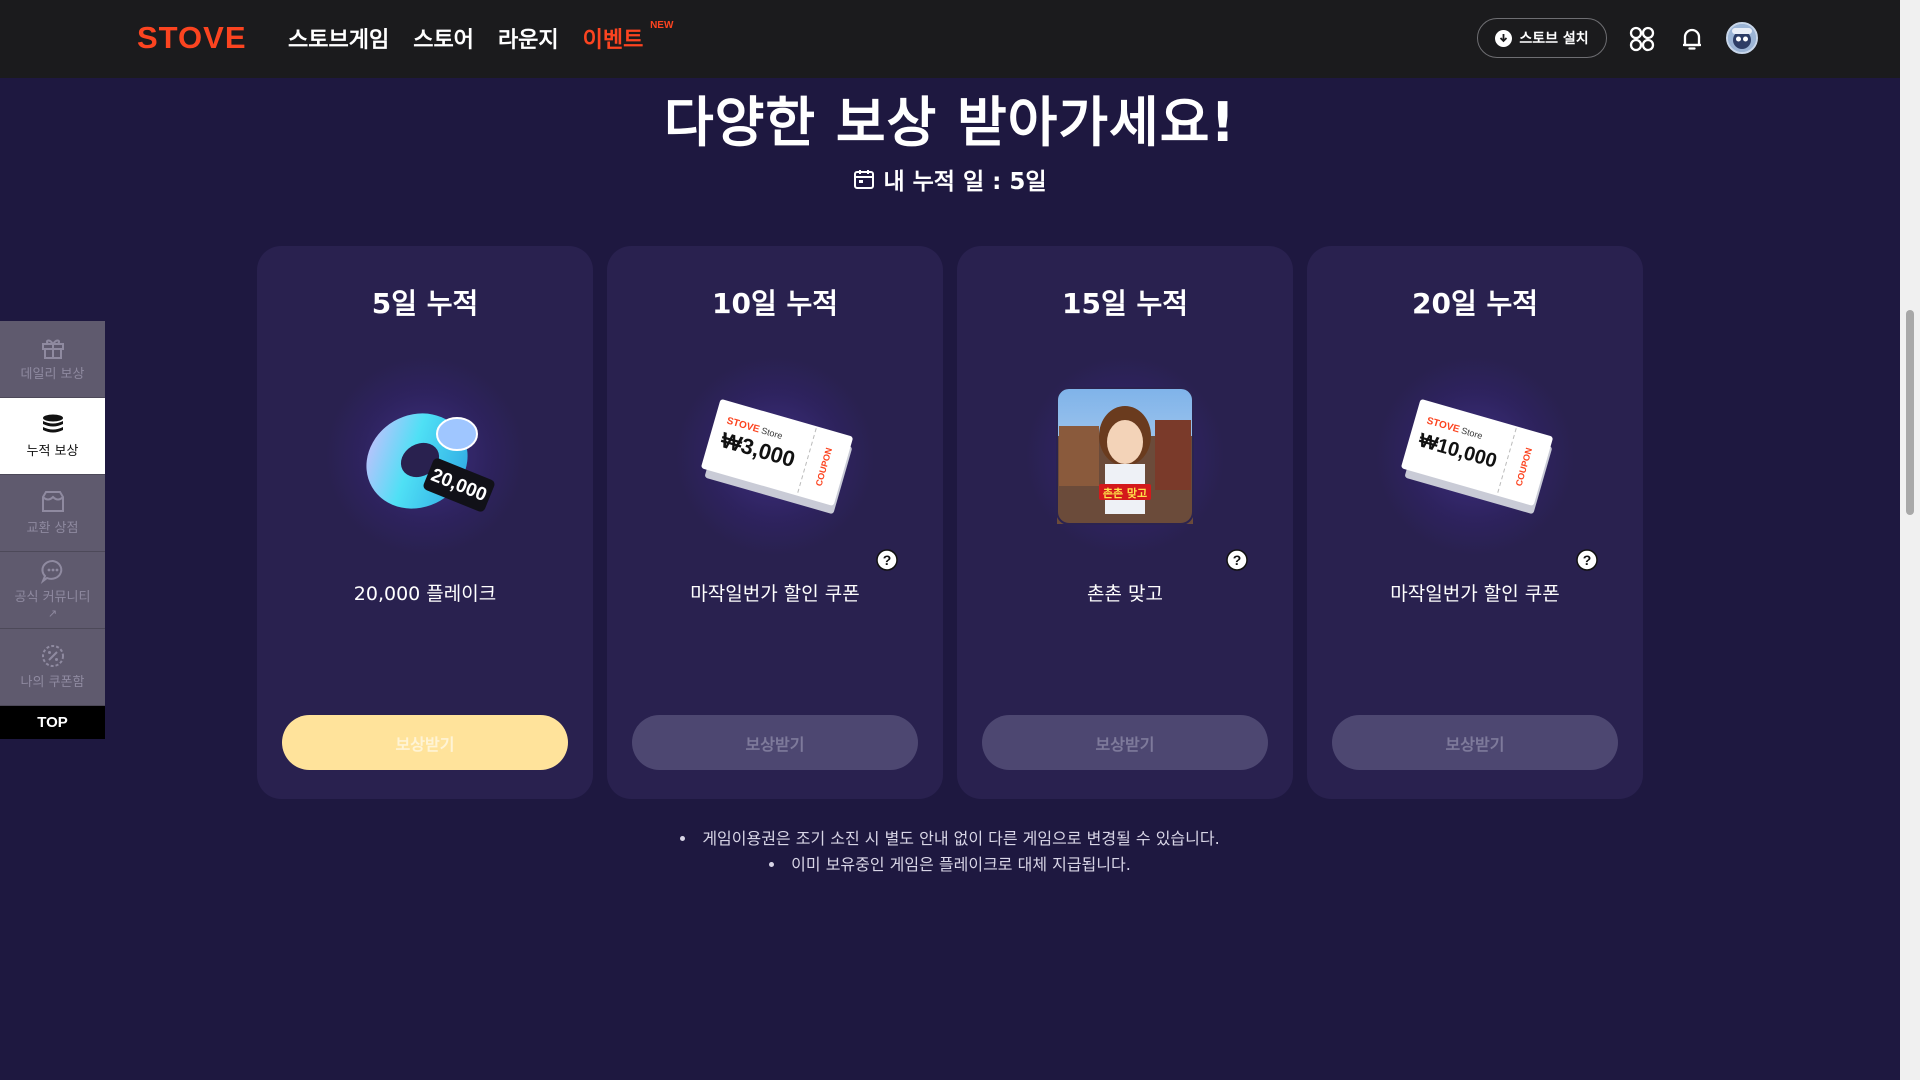  What do you see at coordinates (425, 456) in the screenshot?
I see `flake-ring-image: 20,000` at bounding box center [425, 456].